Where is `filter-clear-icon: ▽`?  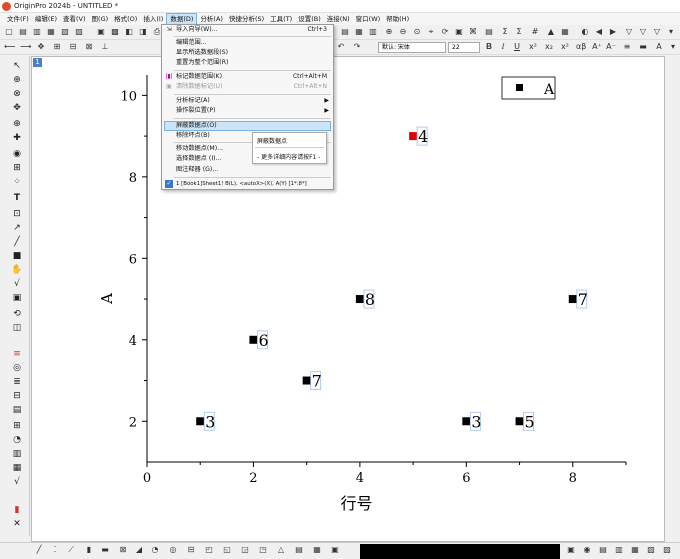 filter-clear-icon: ▽ is located at coordinates (643, 32).